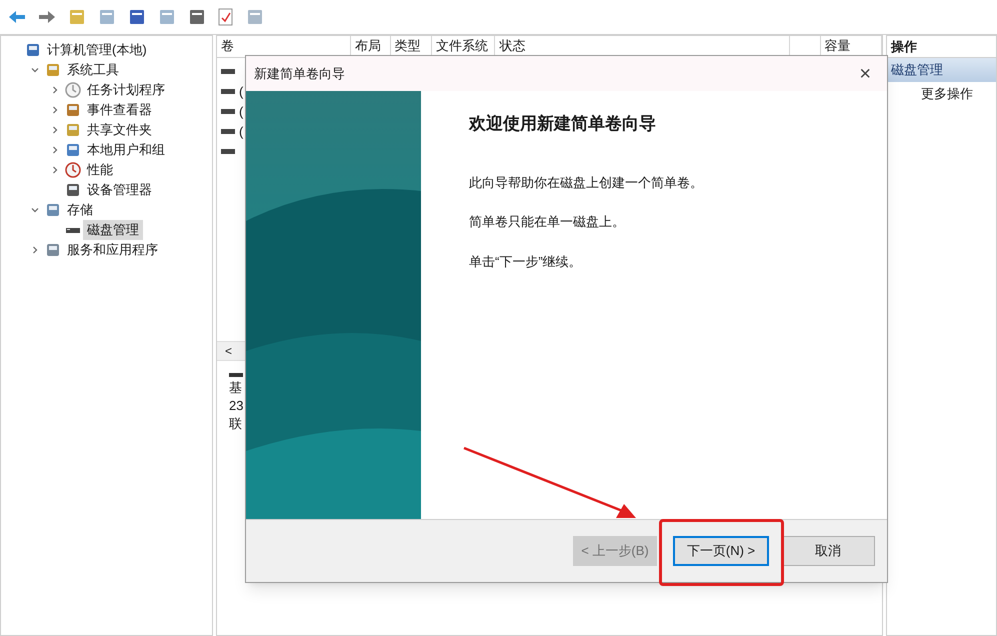  What do you see at coordinates (865, 74) in the screenshot?
I see `close-button: ×` at bounding box center [865, 74].